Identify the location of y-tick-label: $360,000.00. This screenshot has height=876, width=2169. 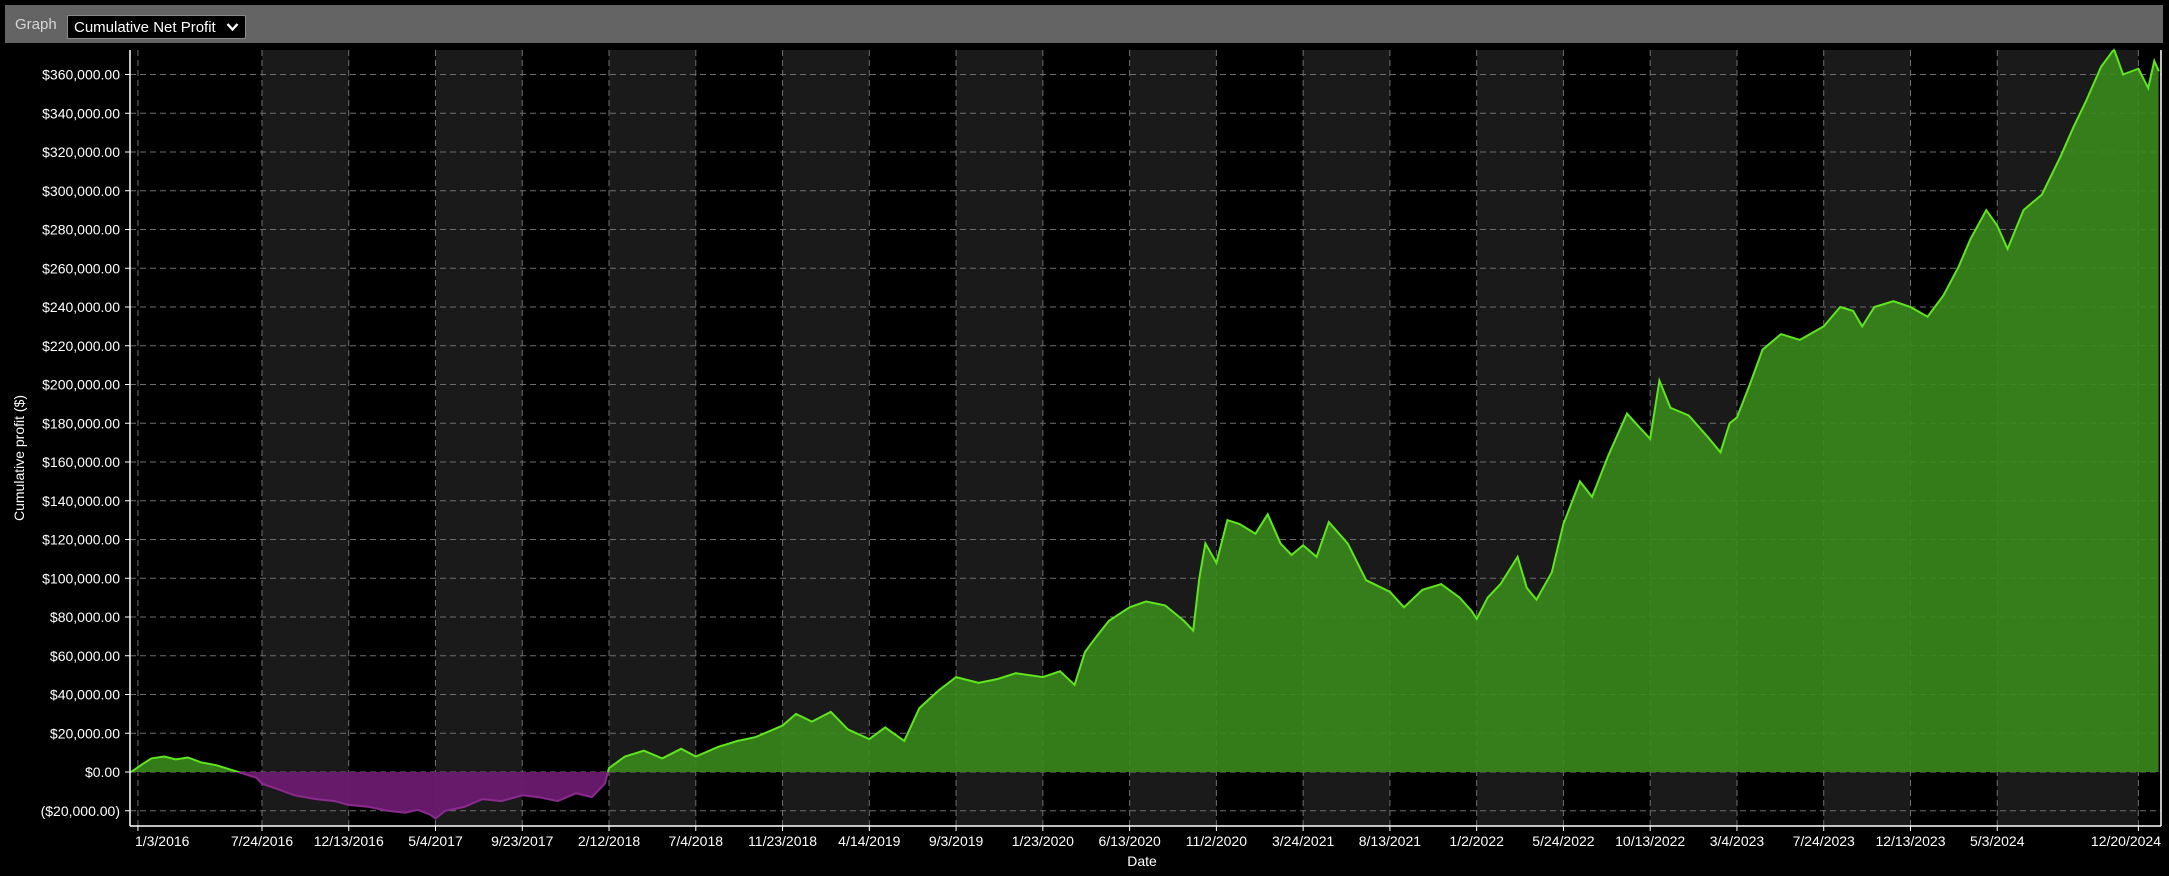
(81, 75).